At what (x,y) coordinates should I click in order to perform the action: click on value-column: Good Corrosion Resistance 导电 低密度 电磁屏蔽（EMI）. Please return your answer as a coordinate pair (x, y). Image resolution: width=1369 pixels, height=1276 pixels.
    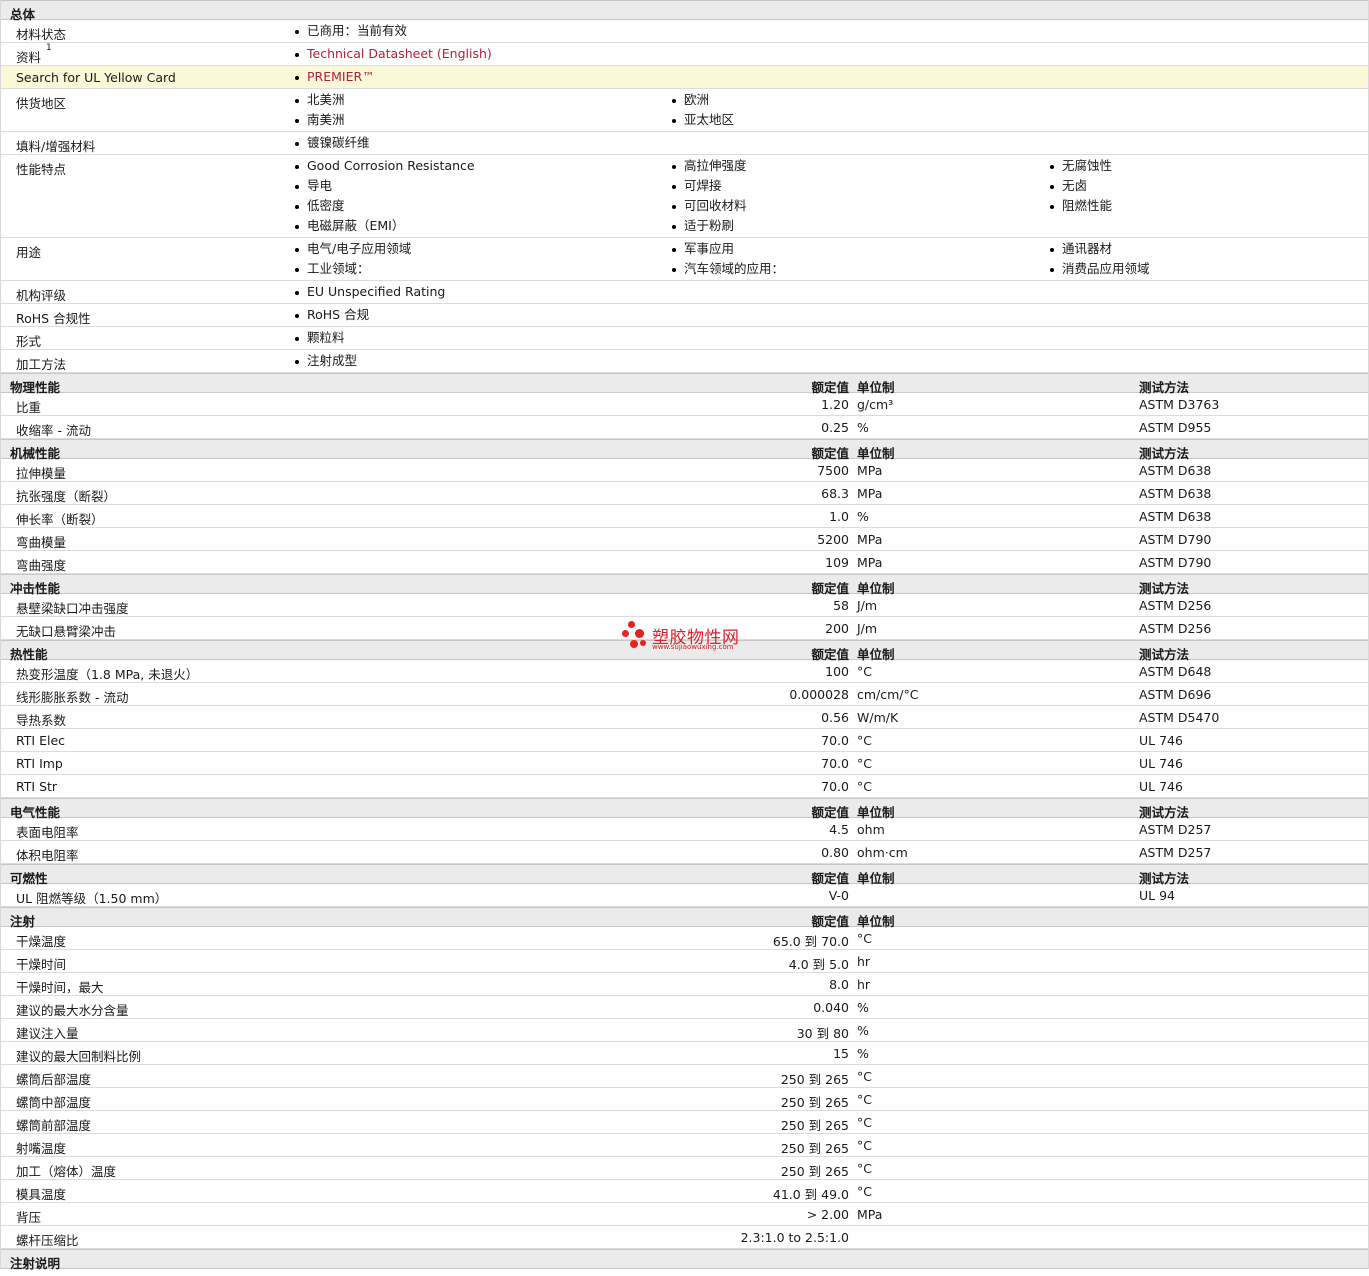
    Looking at the image, I should click on (383, 196).